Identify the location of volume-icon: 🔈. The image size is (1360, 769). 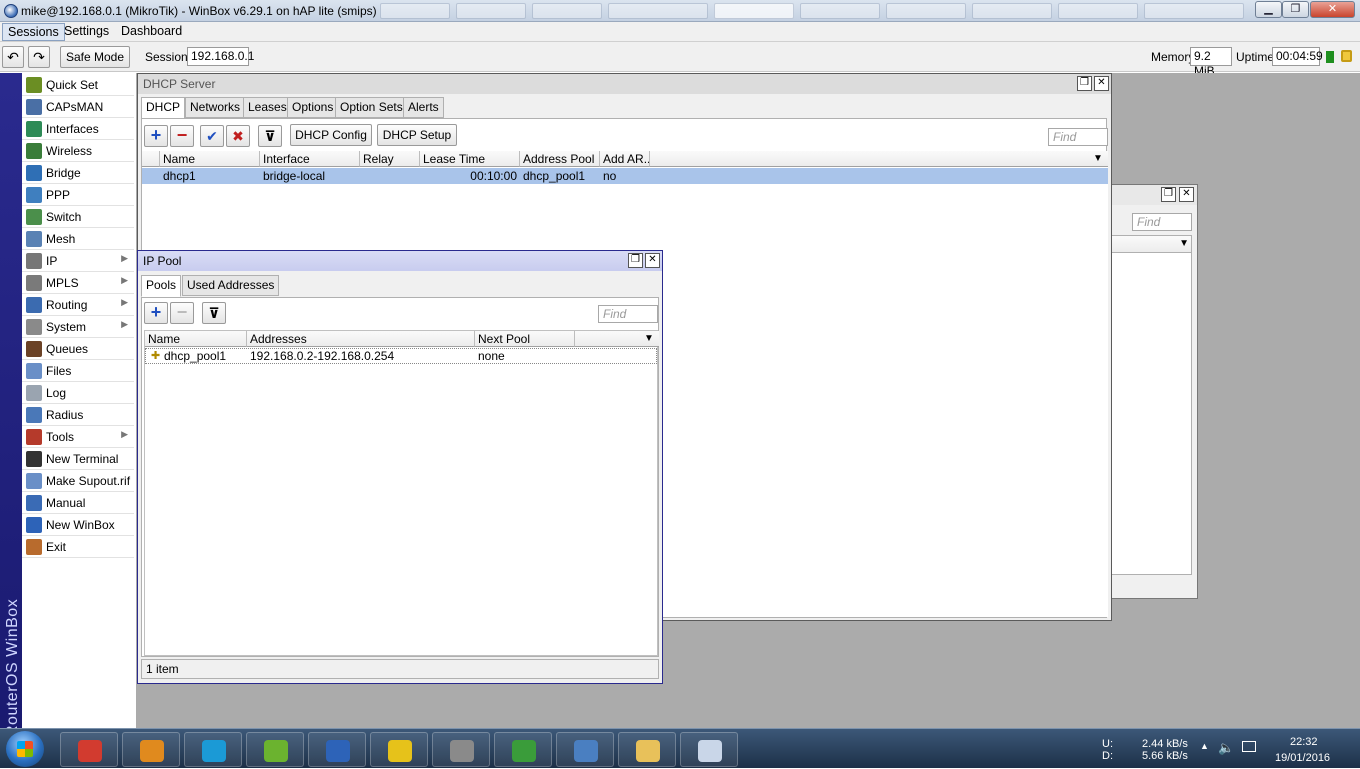
(1226, 748).